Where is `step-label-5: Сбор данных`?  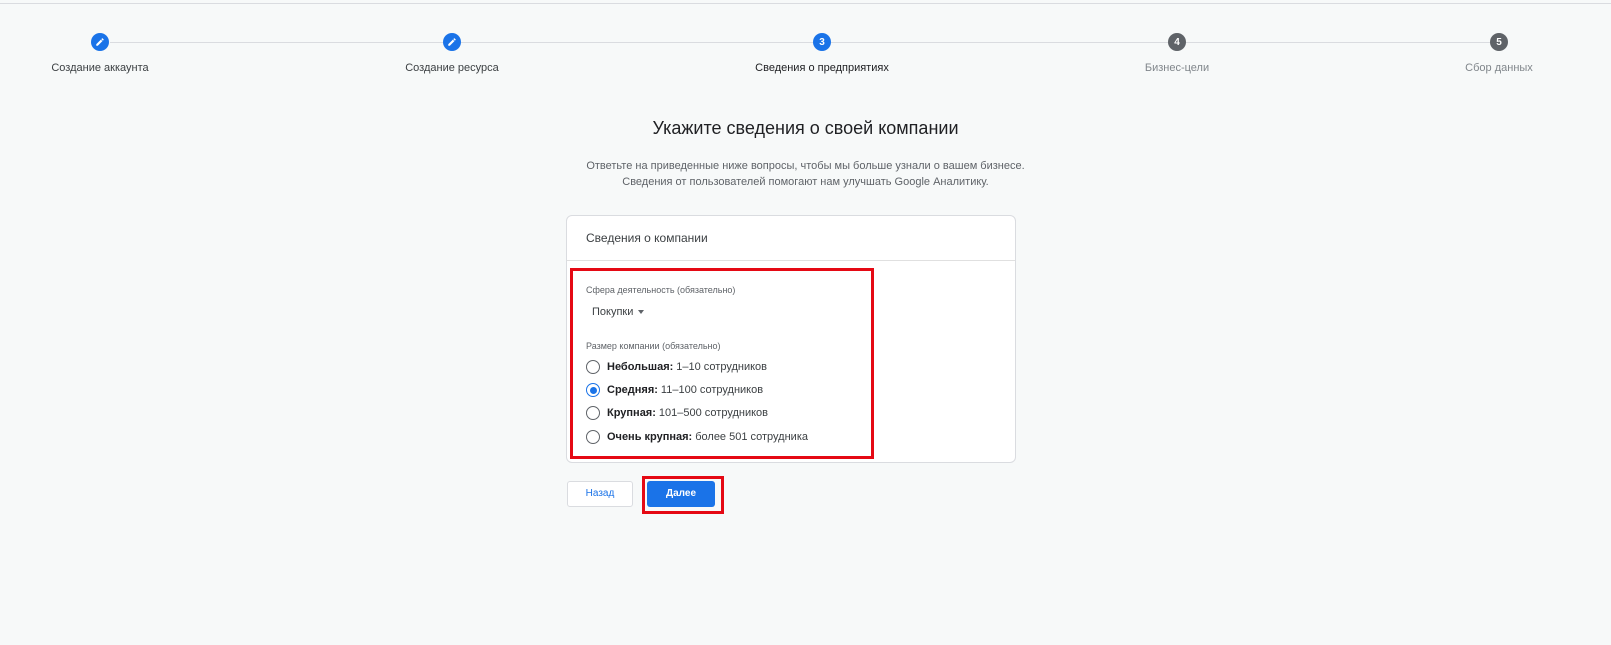 step-label-5: Сбор данных is located at coordinates (1499, 68).